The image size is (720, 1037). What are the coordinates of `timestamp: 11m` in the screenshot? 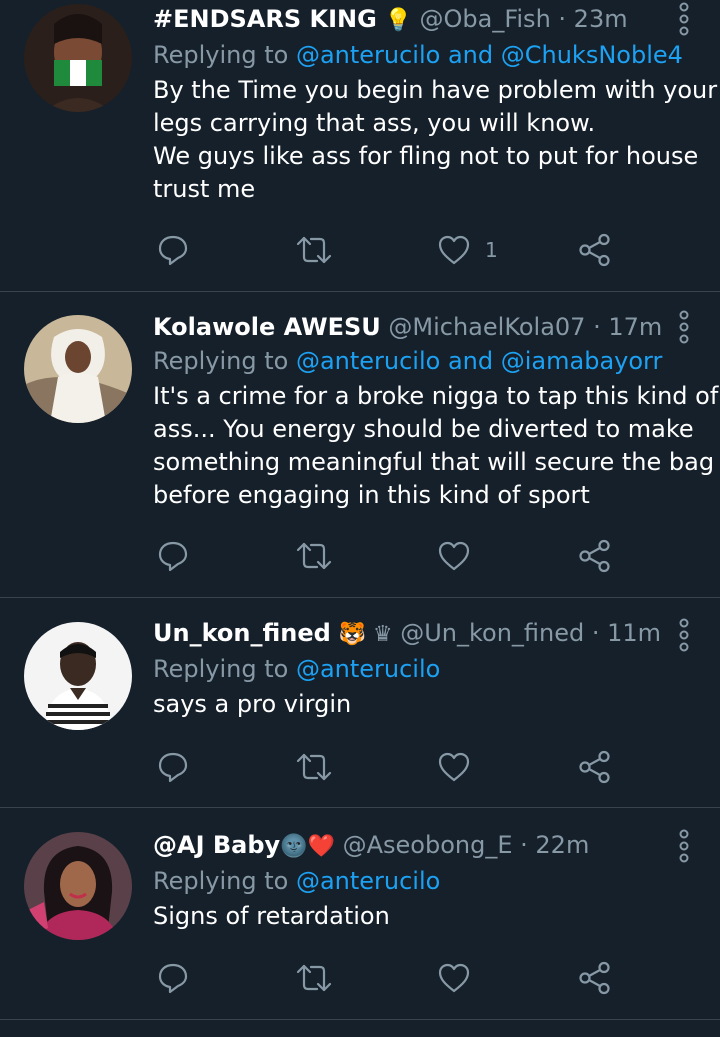 It's located at (634, 633).